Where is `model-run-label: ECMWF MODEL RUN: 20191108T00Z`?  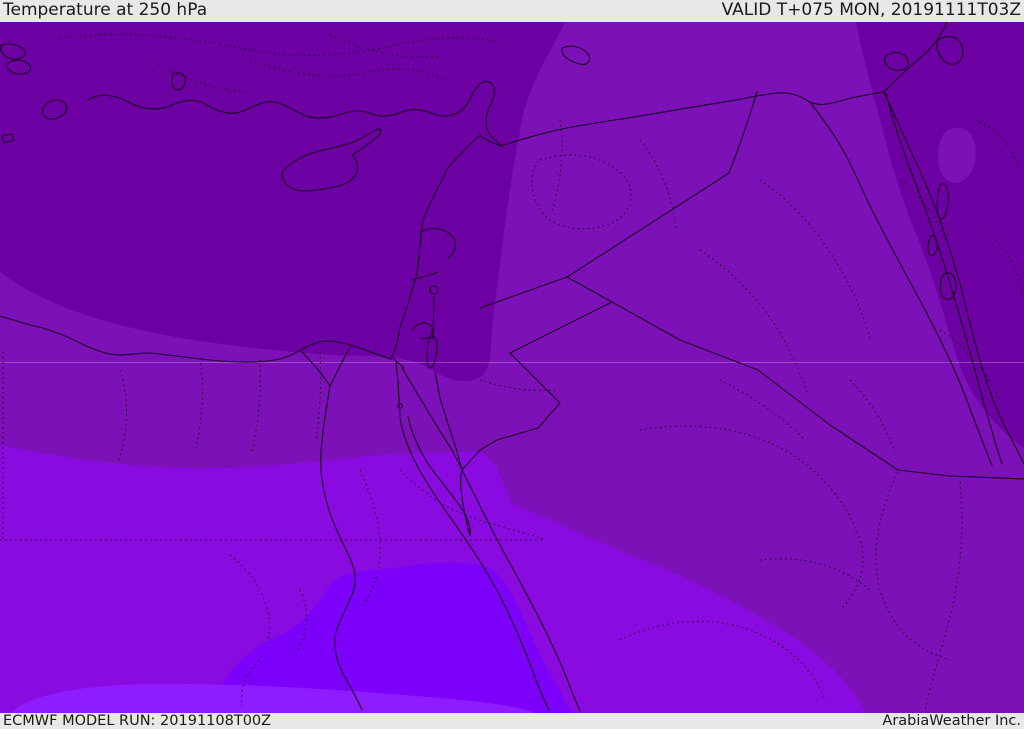
model-run-label: ECMWF MODEL RUN: 20191108T00Z is located at coordinates (137, 721).